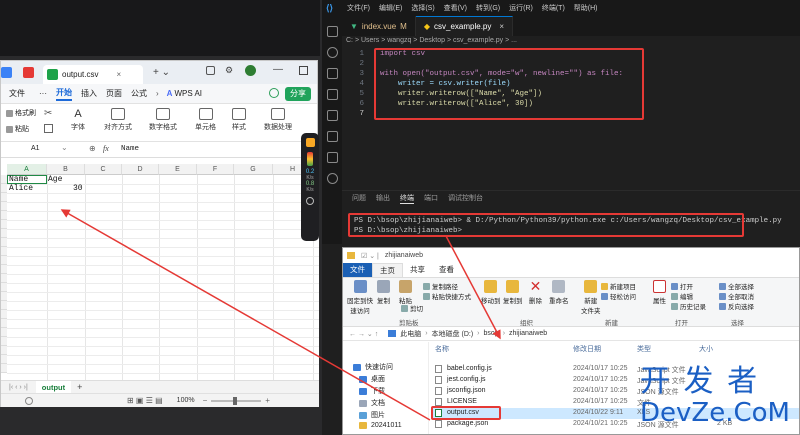 The height and width of the screenshot is (435, 800). I want to click on arrow-to-explorer, so click(473, 287).